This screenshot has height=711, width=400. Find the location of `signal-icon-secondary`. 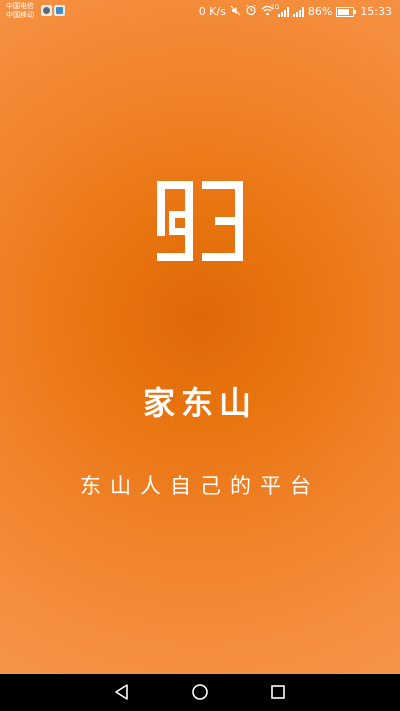

signal-icon-secondary is located at coordinates (298, 12).